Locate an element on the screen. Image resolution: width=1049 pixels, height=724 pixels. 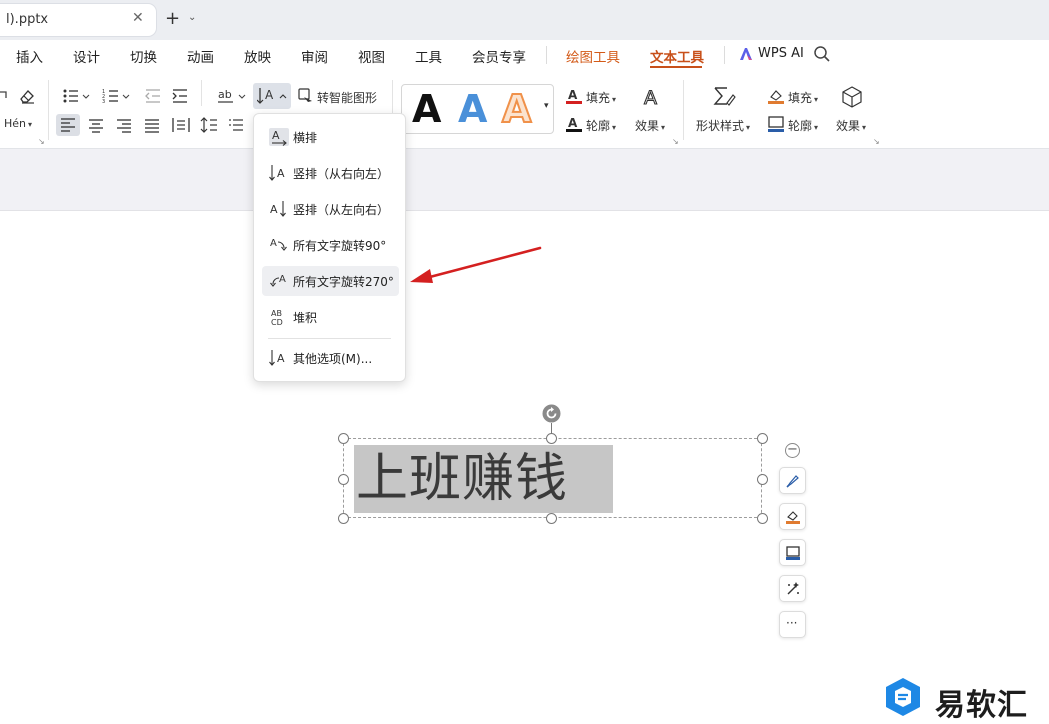
menu-tools: 工具 is located at coordinates (428, 56).